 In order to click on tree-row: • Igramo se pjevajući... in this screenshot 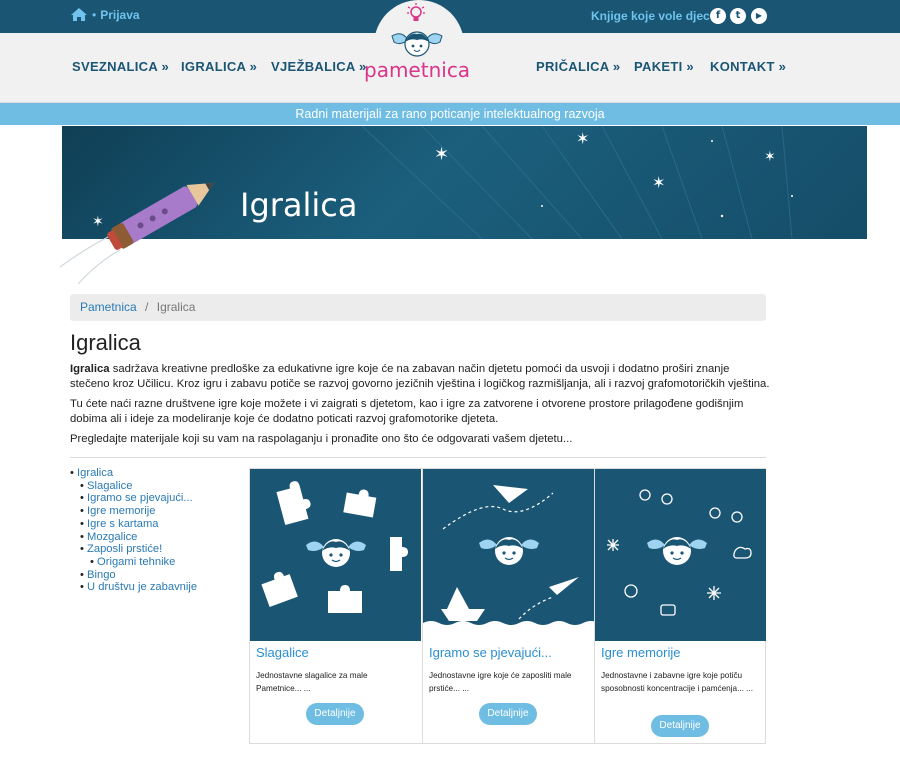, I will do `click(136, 498)`.